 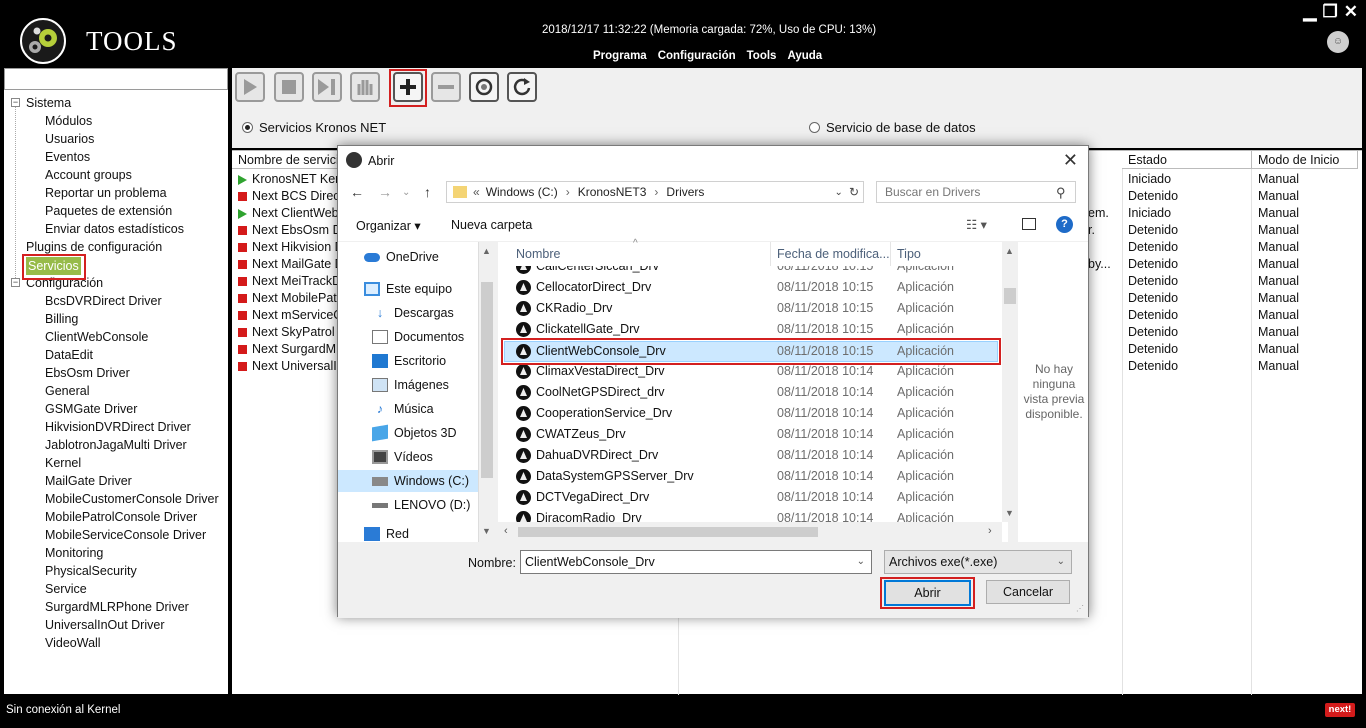 I want to click on radio-dot-selected, so click(x=247, y=127).